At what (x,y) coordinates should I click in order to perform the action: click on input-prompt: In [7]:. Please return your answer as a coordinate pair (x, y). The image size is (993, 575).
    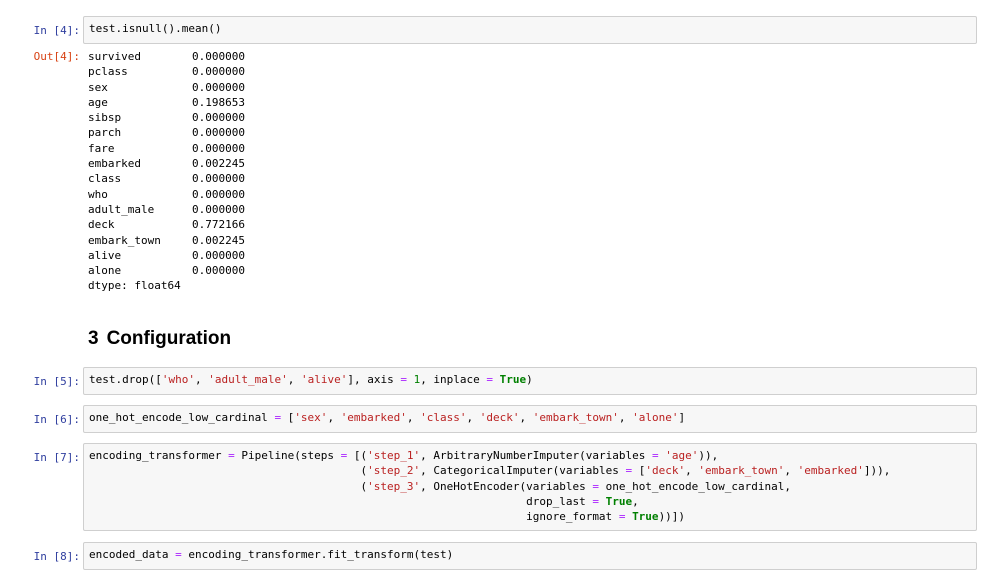
    Looking at the image, I should click on (56, 457).